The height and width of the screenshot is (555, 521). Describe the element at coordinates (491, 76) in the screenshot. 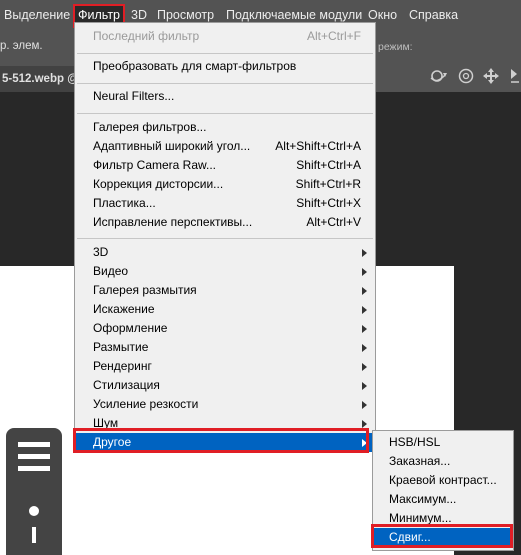

I see `pan-icon` at that location.